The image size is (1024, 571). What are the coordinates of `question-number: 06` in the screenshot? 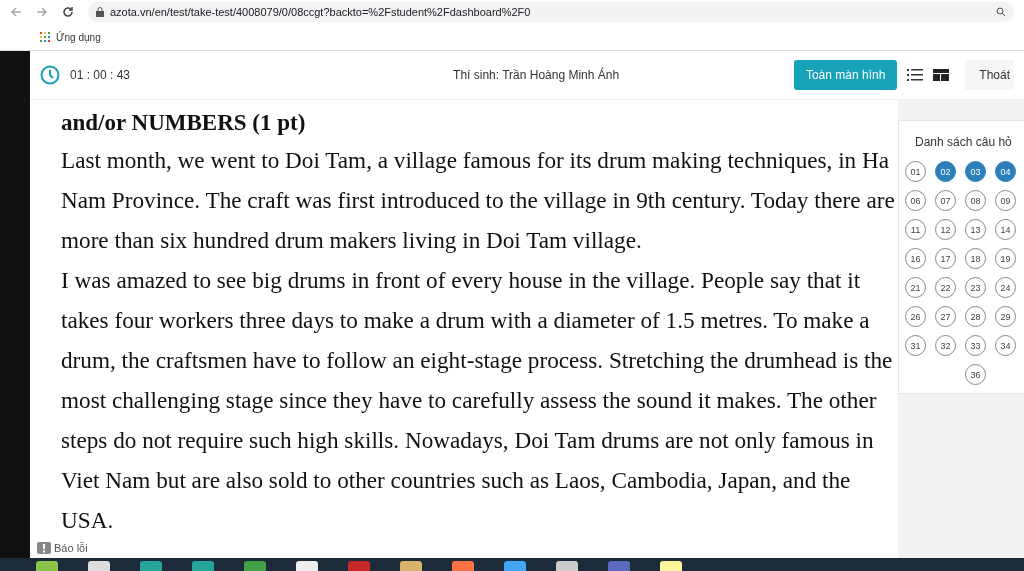 It's located at (915, 200).